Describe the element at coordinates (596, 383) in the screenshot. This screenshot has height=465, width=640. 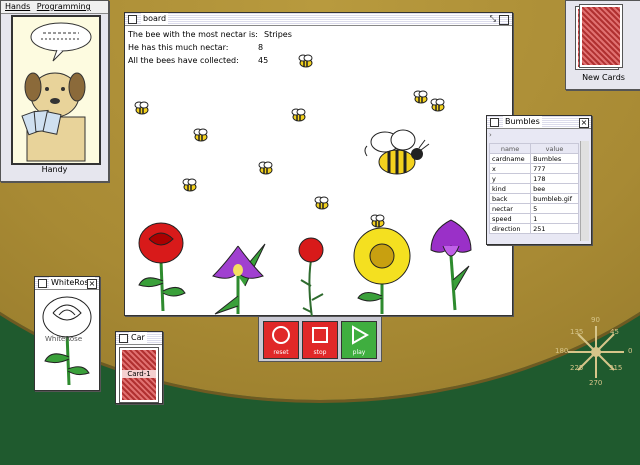
I see `compass-270: 270` at that location.